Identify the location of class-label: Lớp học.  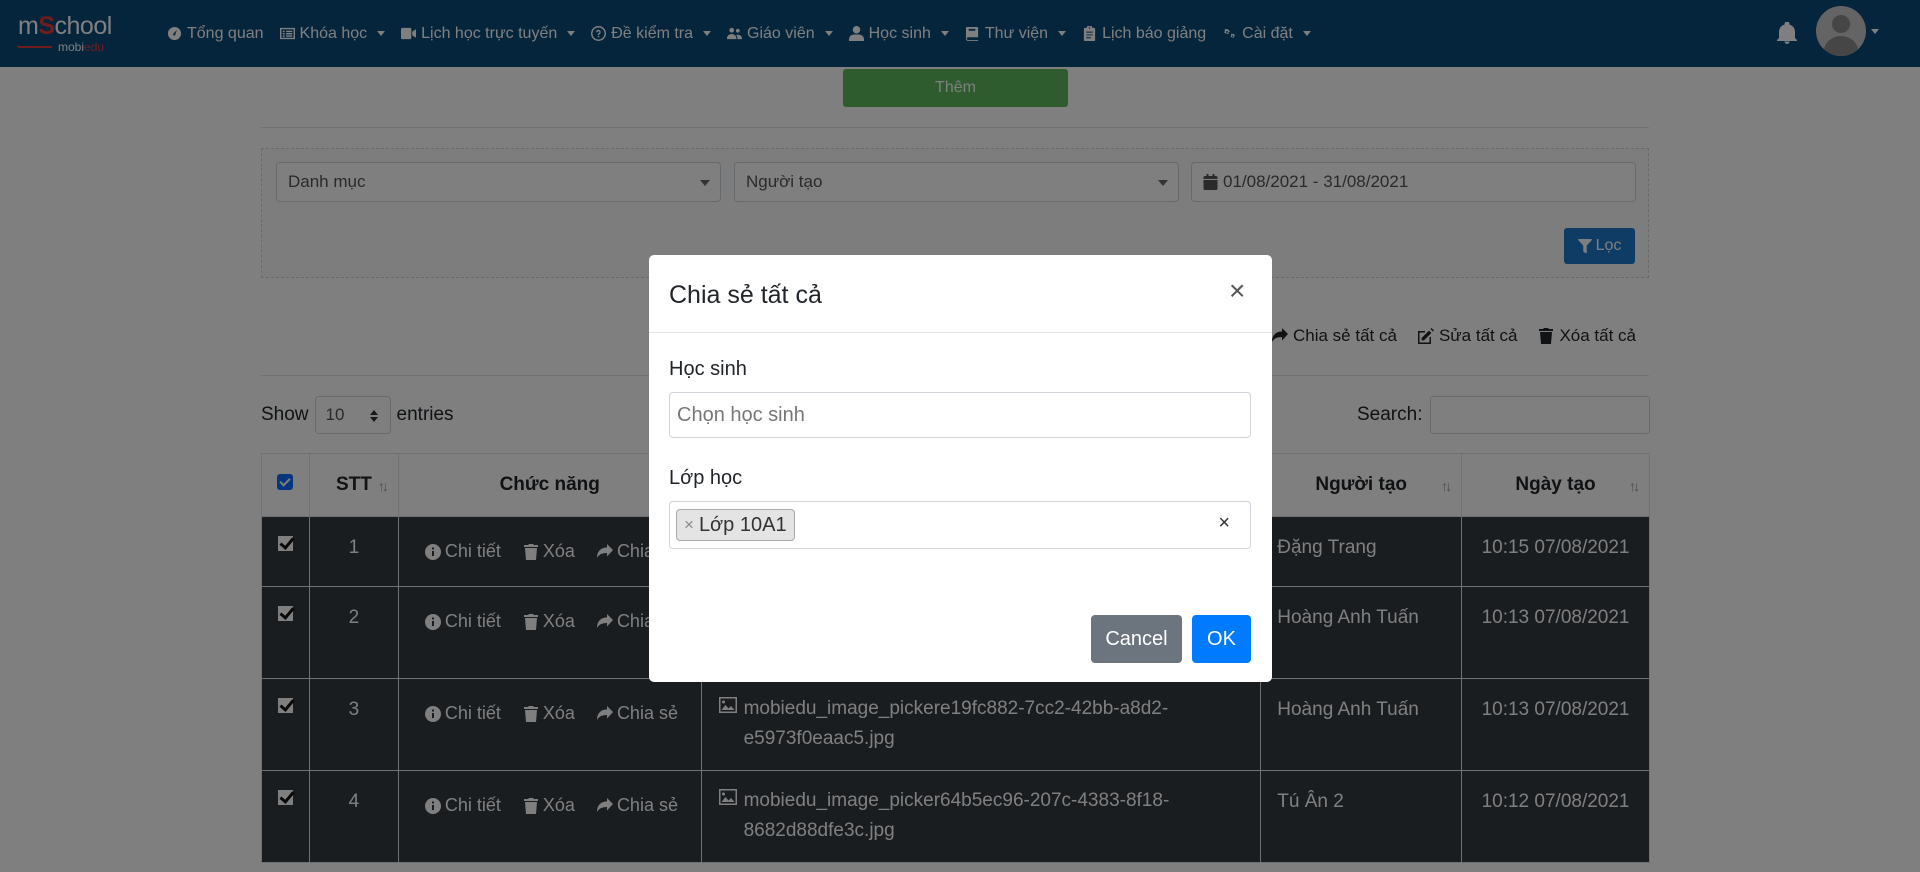
(706, 478).